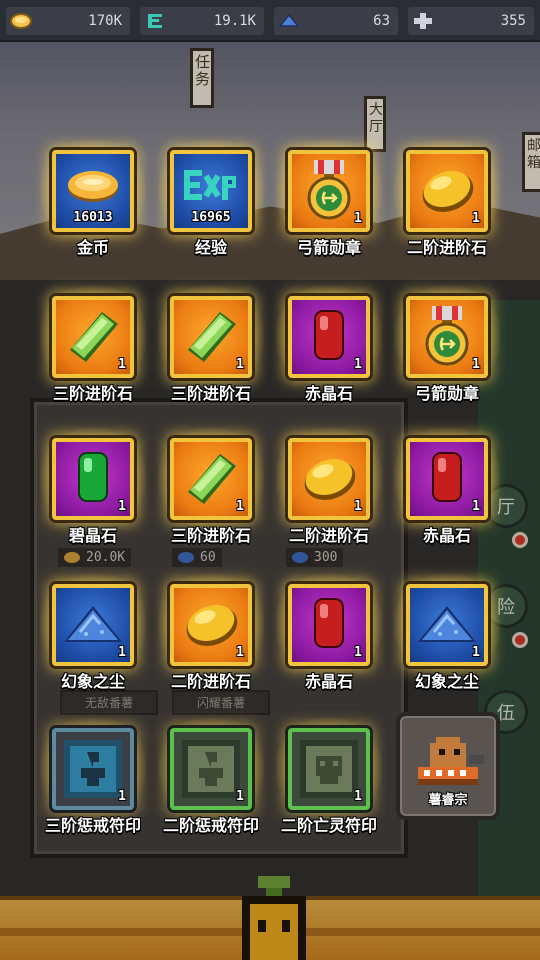 This screenshot has width=540, height=960. Describe the element at coordinates (211, 217) in the screenshot. I see `reward-count: 16965` at that location.